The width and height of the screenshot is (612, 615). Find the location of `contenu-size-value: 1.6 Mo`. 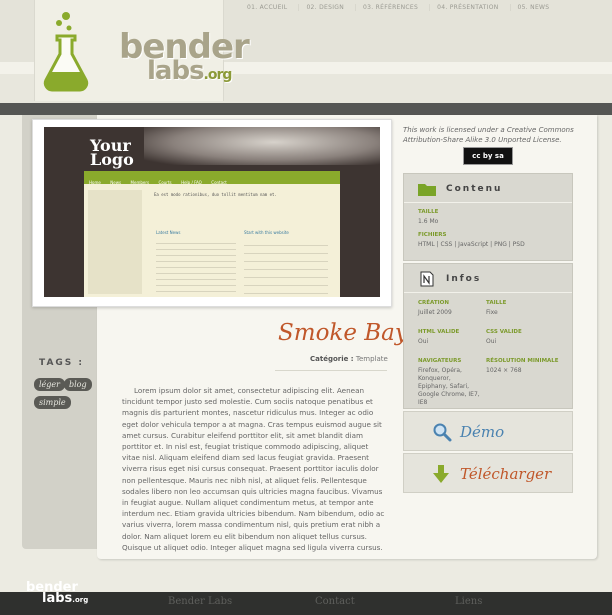

contenu-size-value: 1.6 Mo is located at coordinates (428, 221).